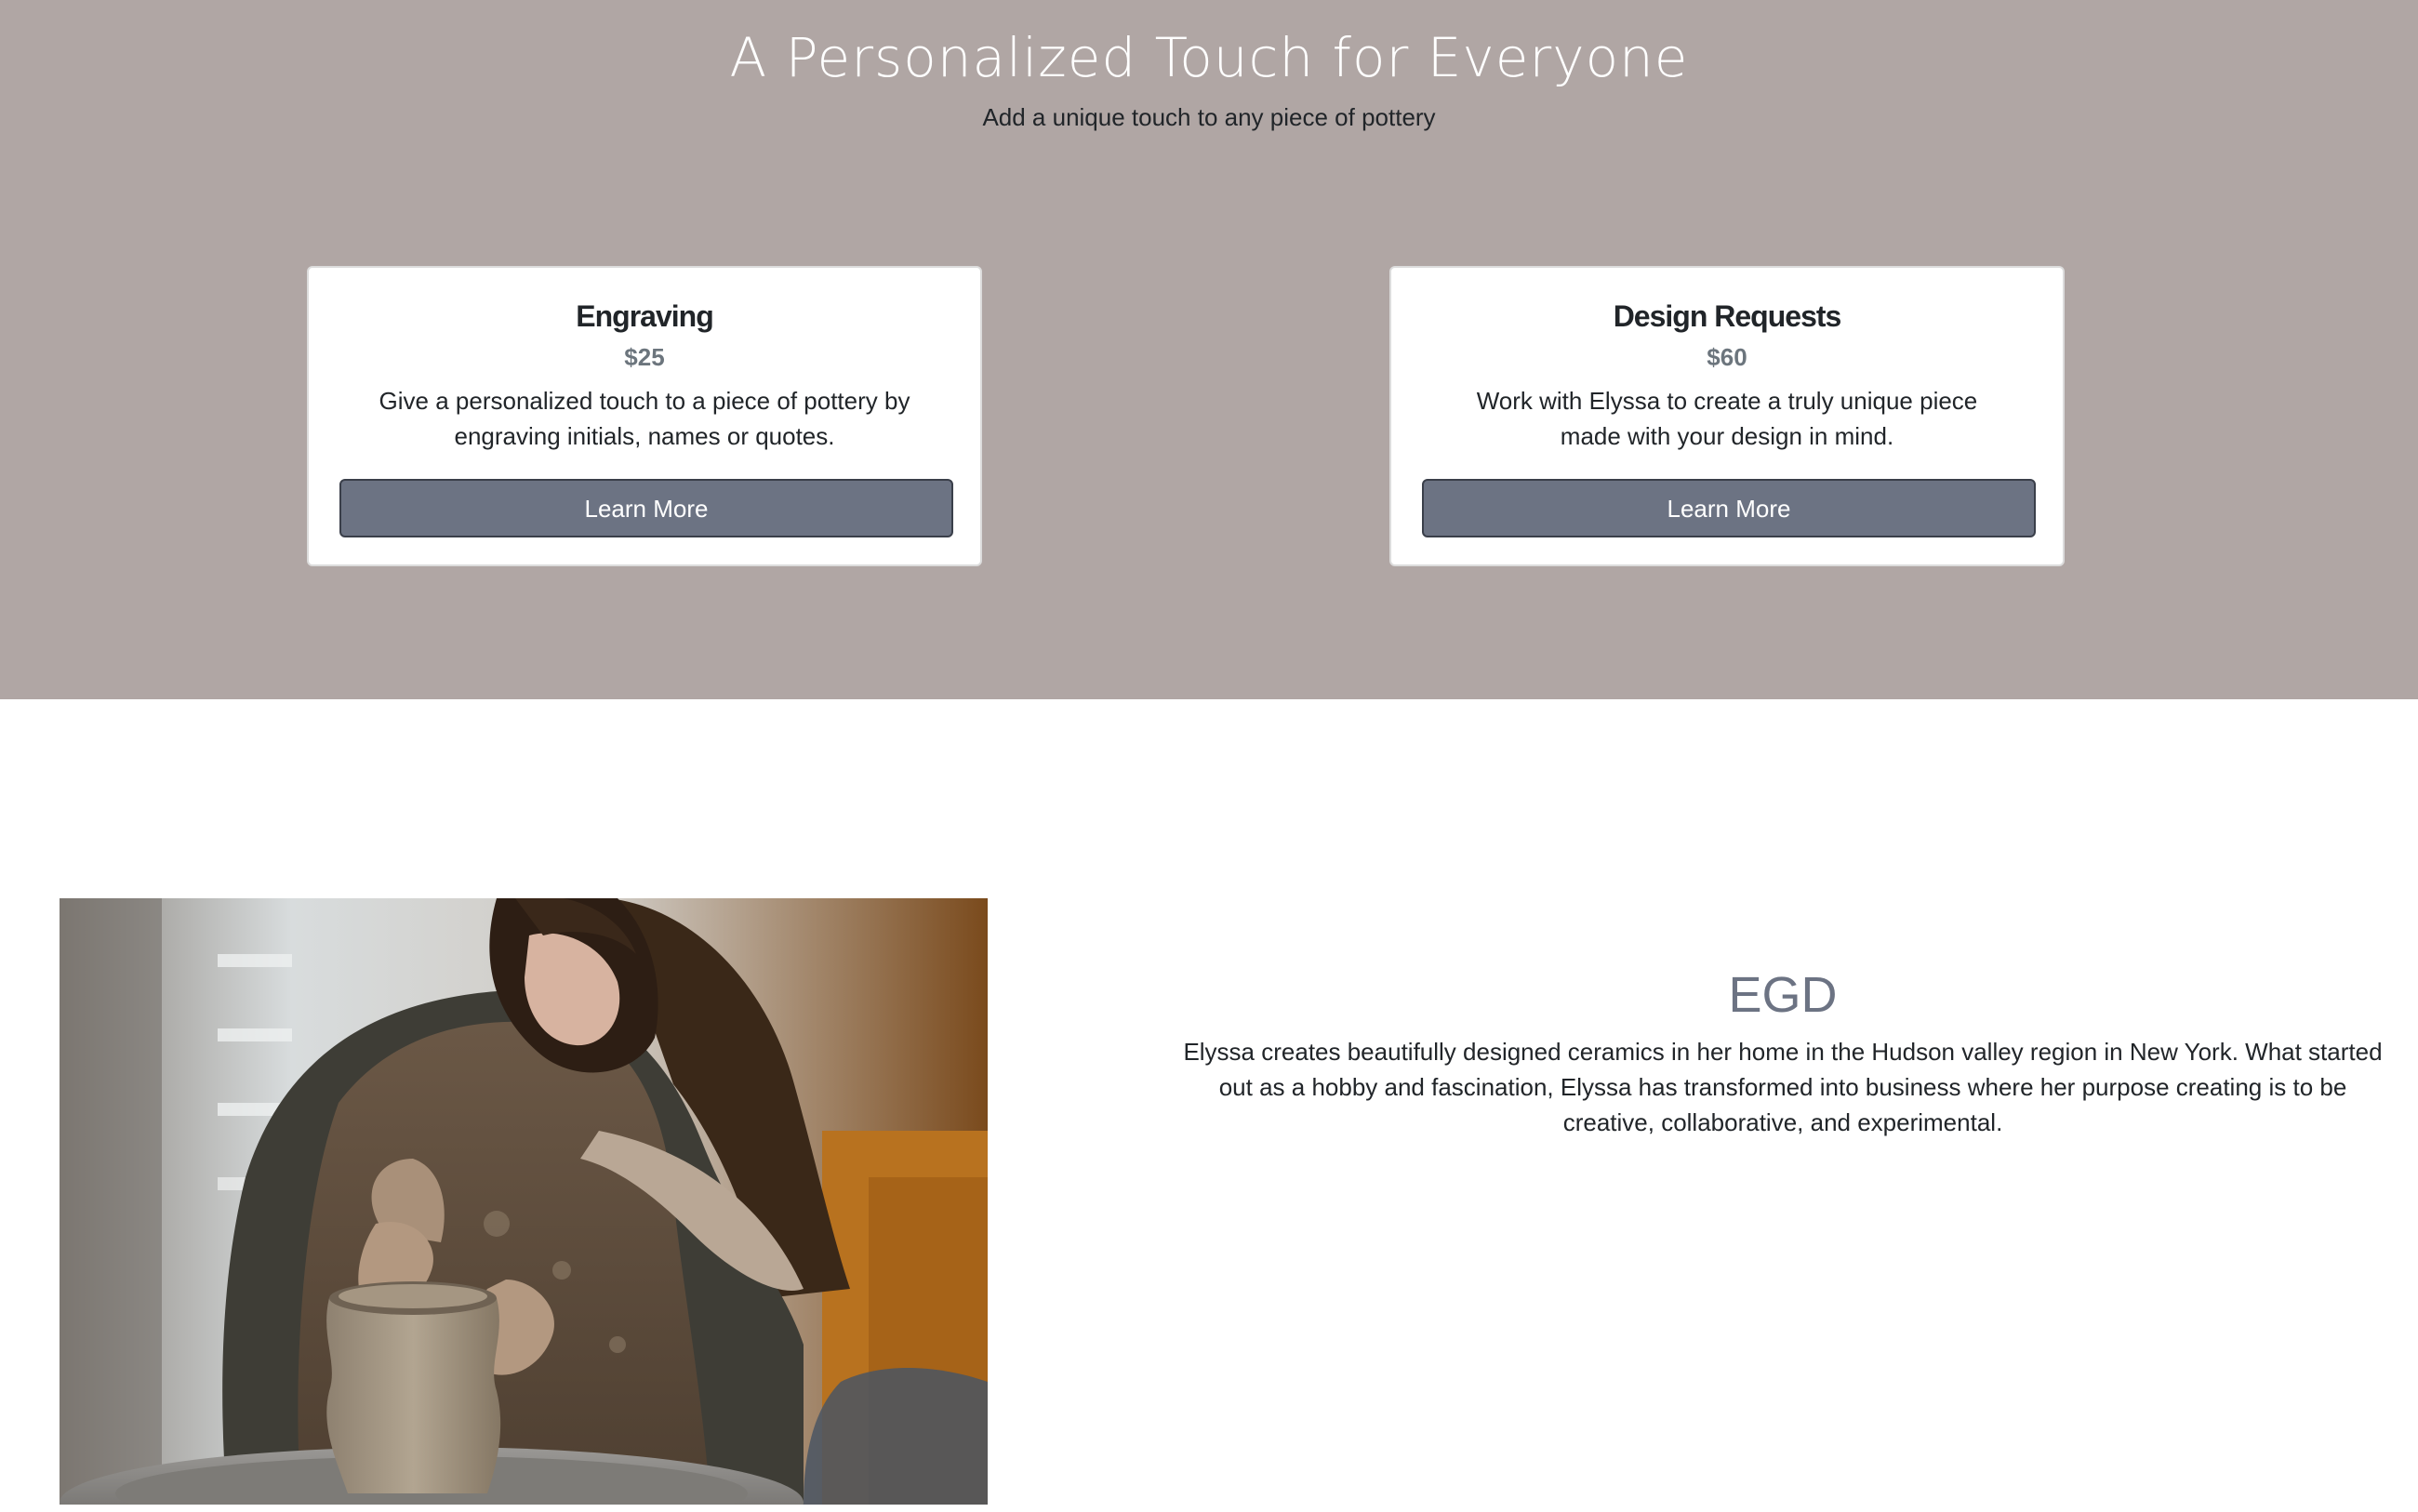  I want to click on learn-more-button-design-requests: Learn More, so click(1729, 508).